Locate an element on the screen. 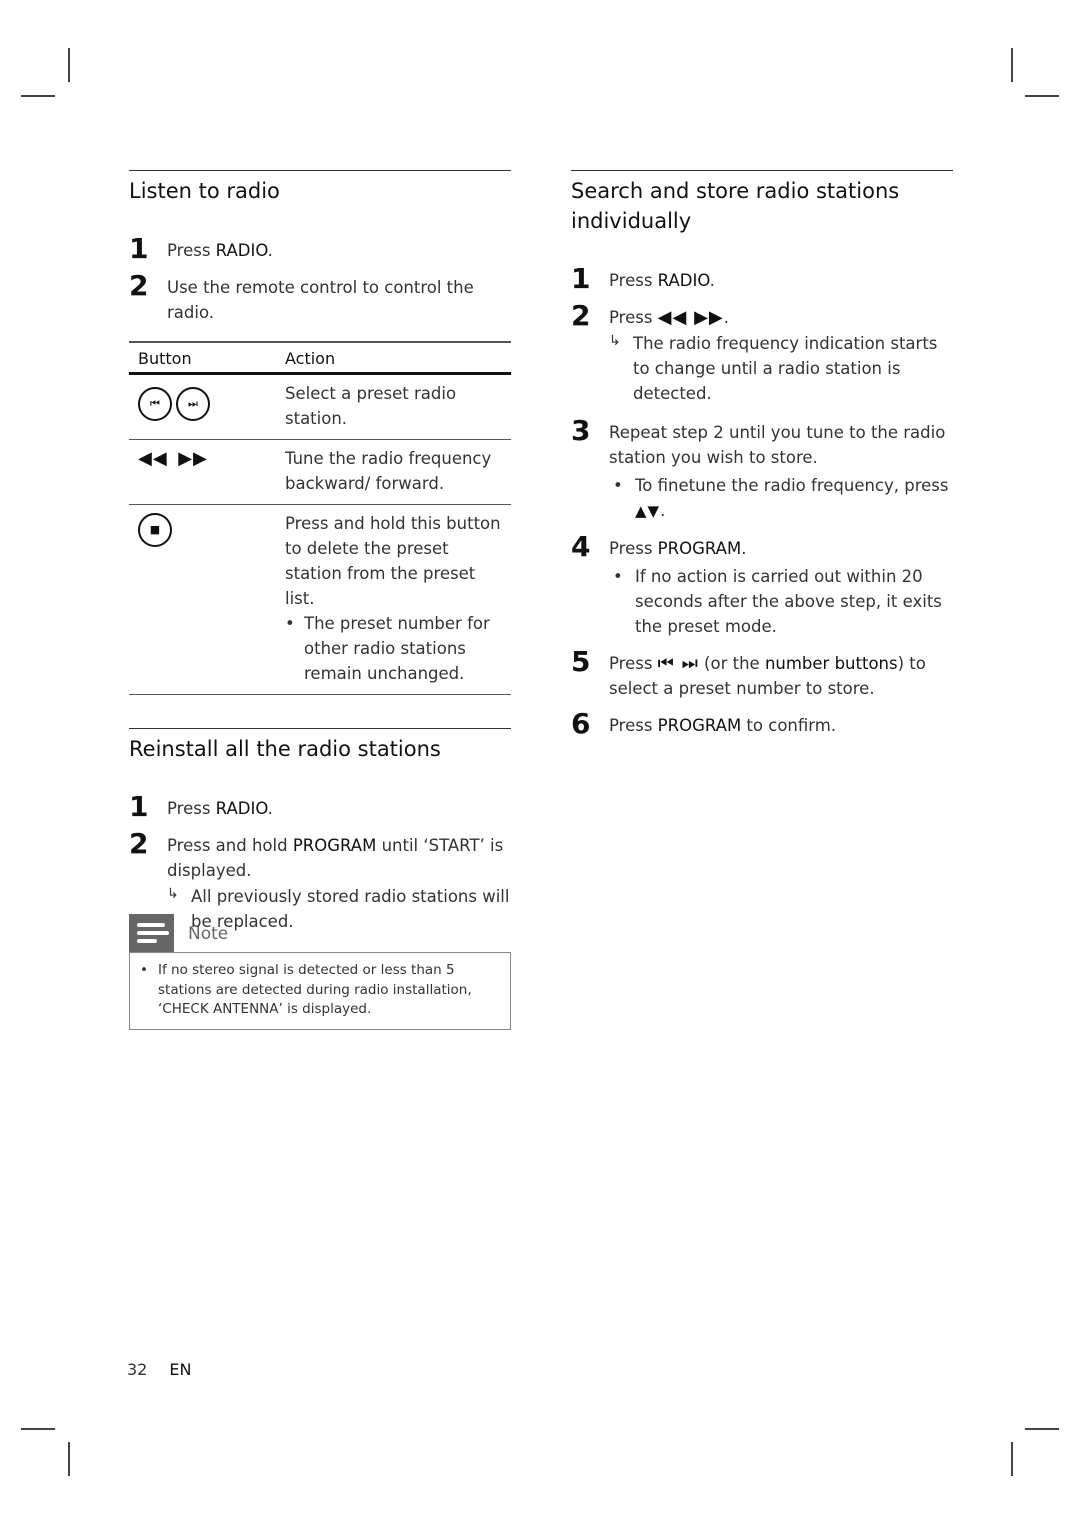 Image resolution: width=1080 pixels, height=1524 pixels. note-icon is located at coordinates (151, 933).